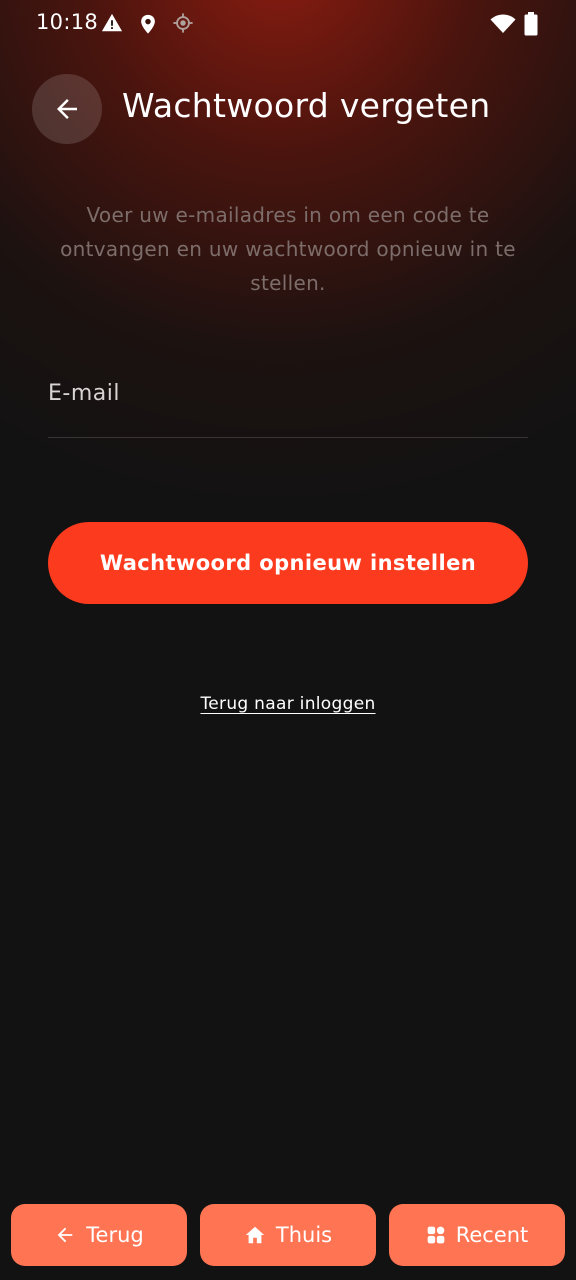  What do you see at coordinates (304, 1235) in the screenshot?
I see `nav-home-label: Thuis` at bounding box center [304, 1235].